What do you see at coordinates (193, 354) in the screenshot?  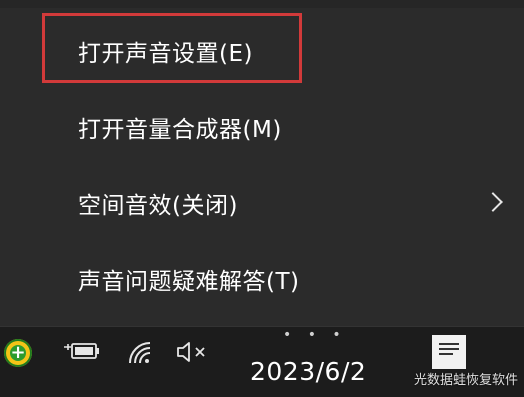 I see `volume-muted-icon` at bounding box center [193, 354].